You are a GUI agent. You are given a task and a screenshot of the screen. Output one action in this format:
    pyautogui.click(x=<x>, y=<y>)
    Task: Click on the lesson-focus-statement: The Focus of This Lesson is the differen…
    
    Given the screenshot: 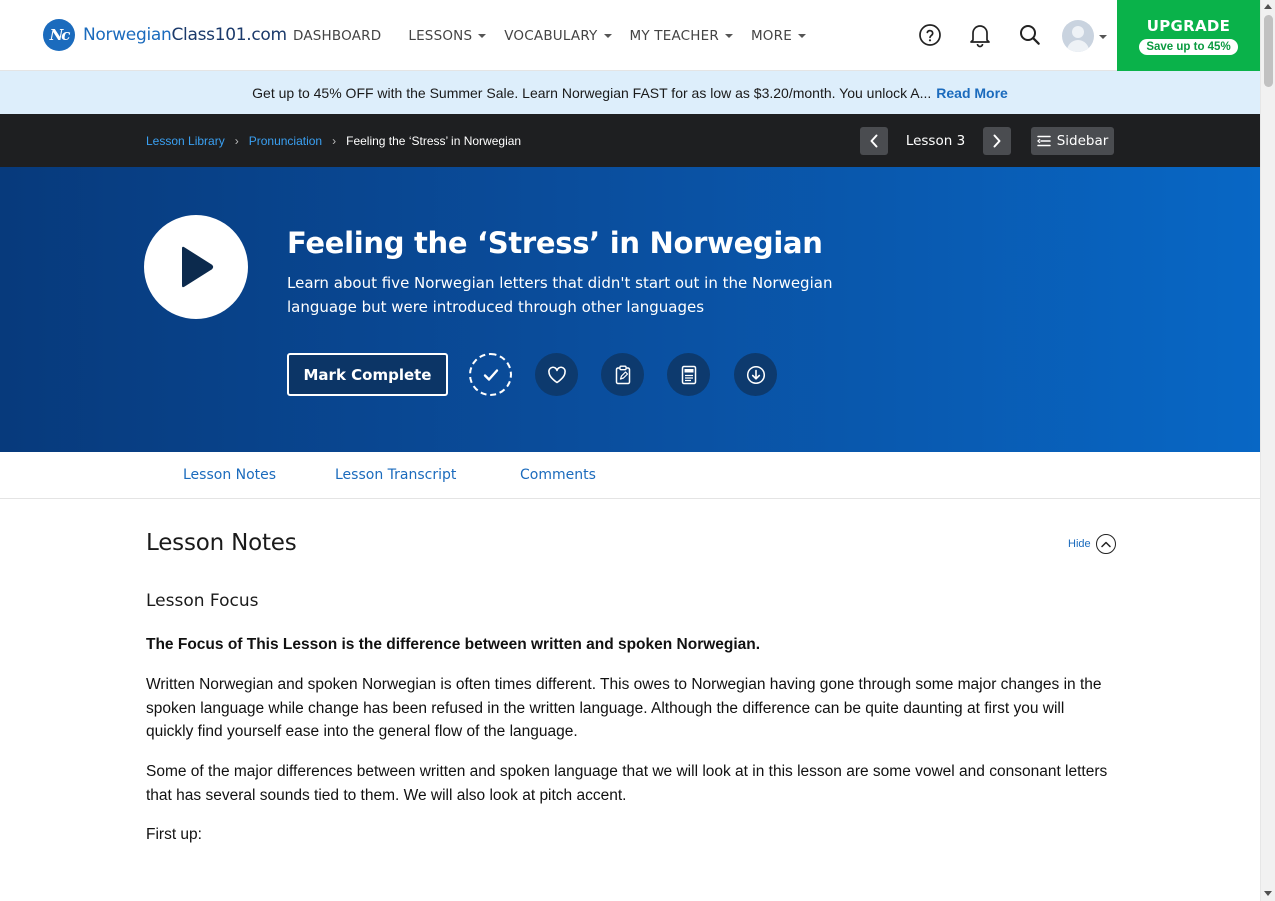 What is the action you would take?
    pyautogui.click(x=453, y=644)
    